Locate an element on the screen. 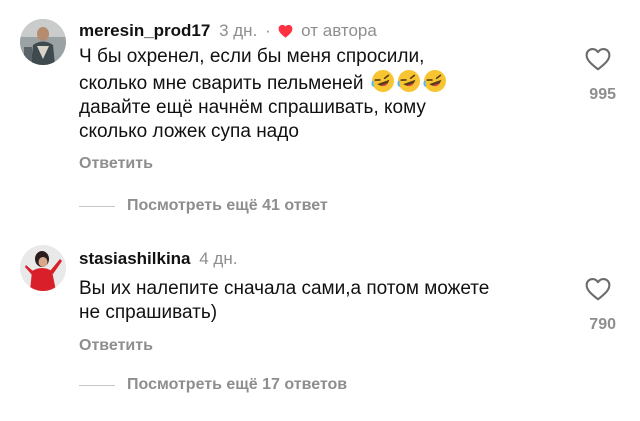 This screenshot has width=640, height=421. username: stasiashilkina is located at coordinates (135, 258).